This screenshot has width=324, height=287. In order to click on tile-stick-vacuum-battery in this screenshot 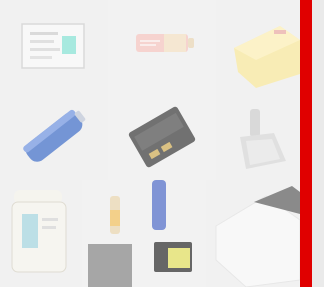, I will do `click(258, 137)`.